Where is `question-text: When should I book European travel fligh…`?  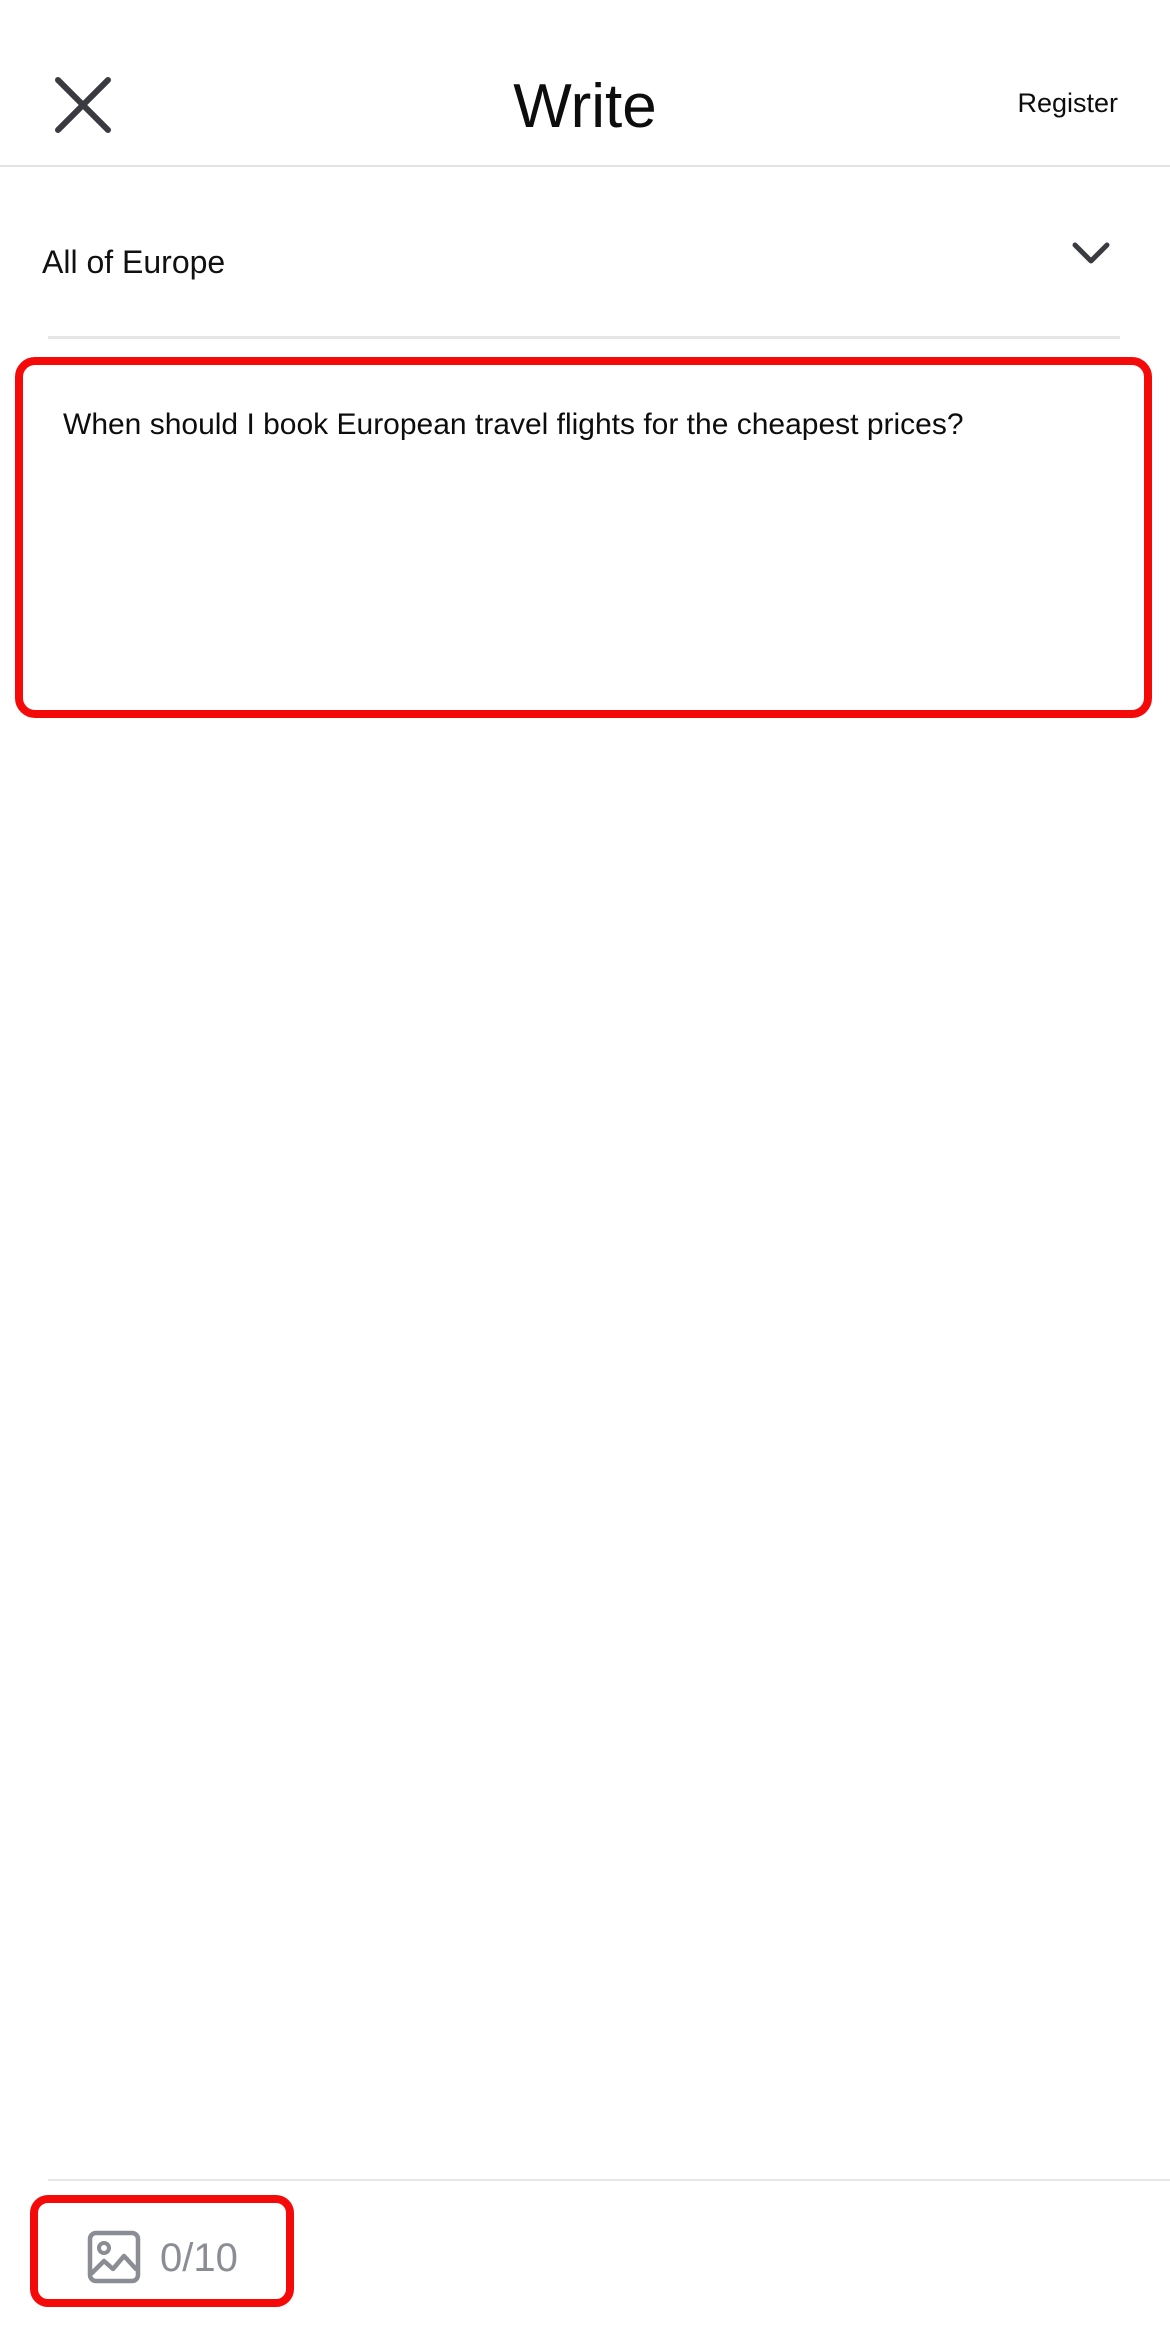 question-text: When should I book European travel fligh… is located at coordinates (588, 425).